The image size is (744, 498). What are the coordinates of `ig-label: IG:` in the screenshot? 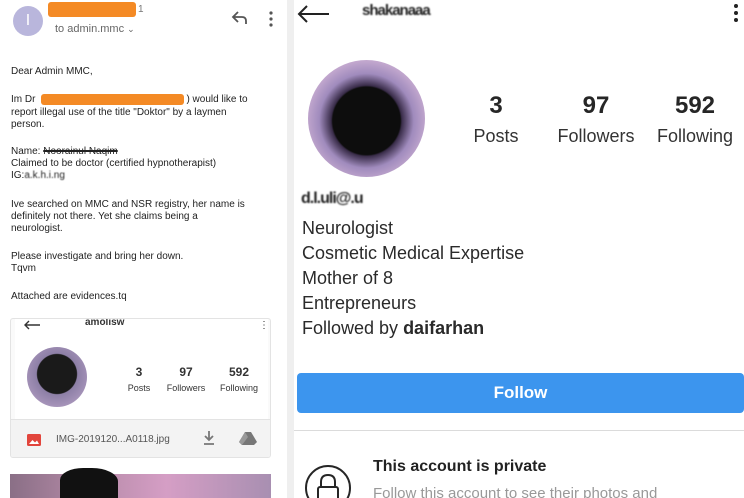 It's located at (18, 175).